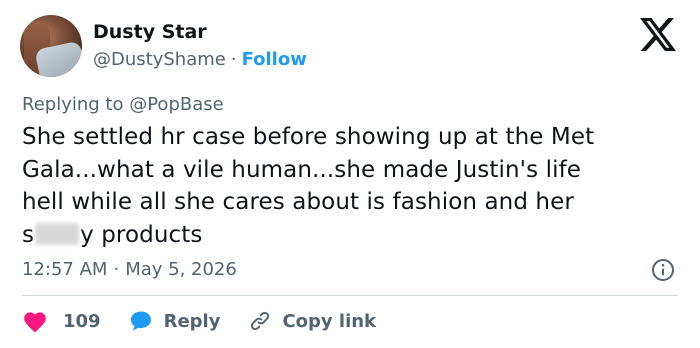 The height and width of the screenshot is (348, 700). Describe the element at coordinates (35, 322) in the screenshot. I see `heart-icon` at that location.